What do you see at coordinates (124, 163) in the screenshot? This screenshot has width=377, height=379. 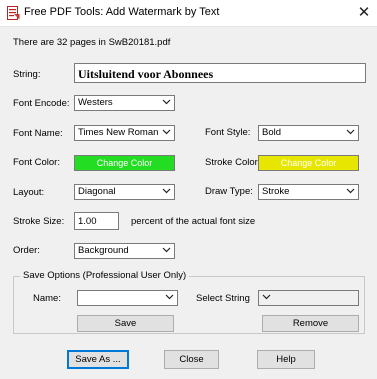 I see `font-color-button: Change Color` at bounding box center [124, 163].